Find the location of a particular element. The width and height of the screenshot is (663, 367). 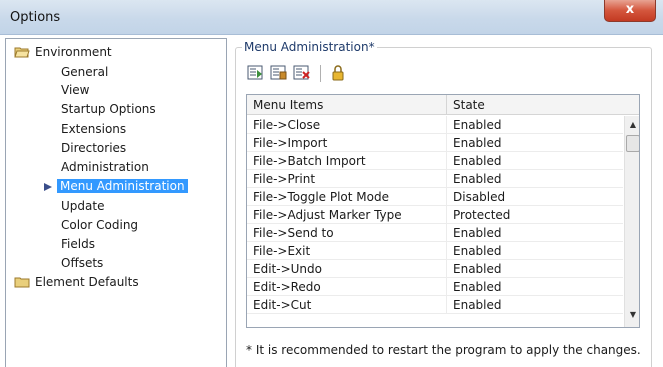

tree-item-menu-administration: Menu Administration is located at coordinates (122, 186).